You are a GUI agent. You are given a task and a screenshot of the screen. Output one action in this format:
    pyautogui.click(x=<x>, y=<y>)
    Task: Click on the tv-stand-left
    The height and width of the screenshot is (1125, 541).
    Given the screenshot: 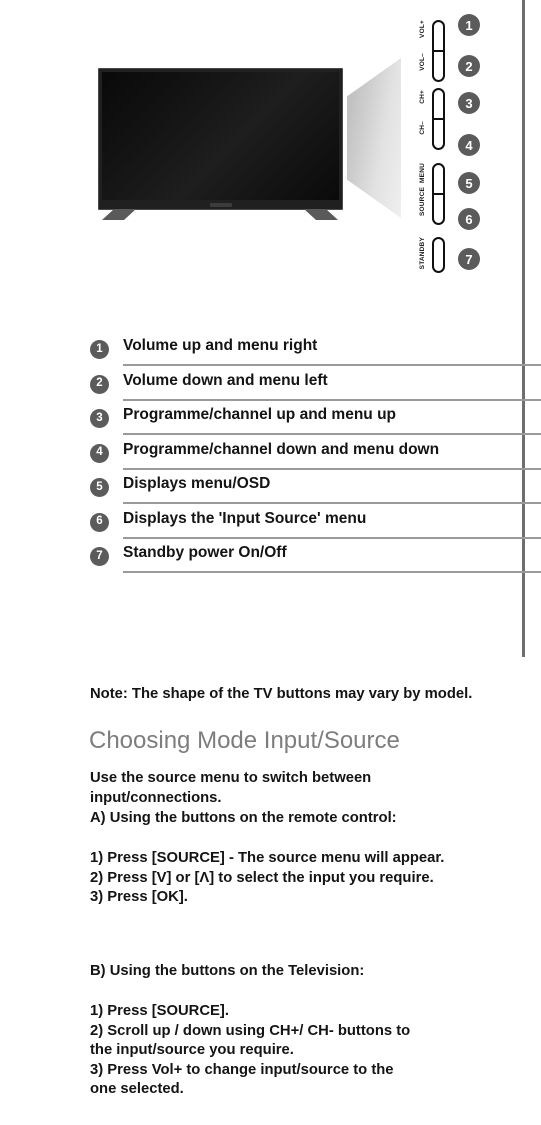 What is the action you would take?
    pyautogui.click(x=119, y=214)
    